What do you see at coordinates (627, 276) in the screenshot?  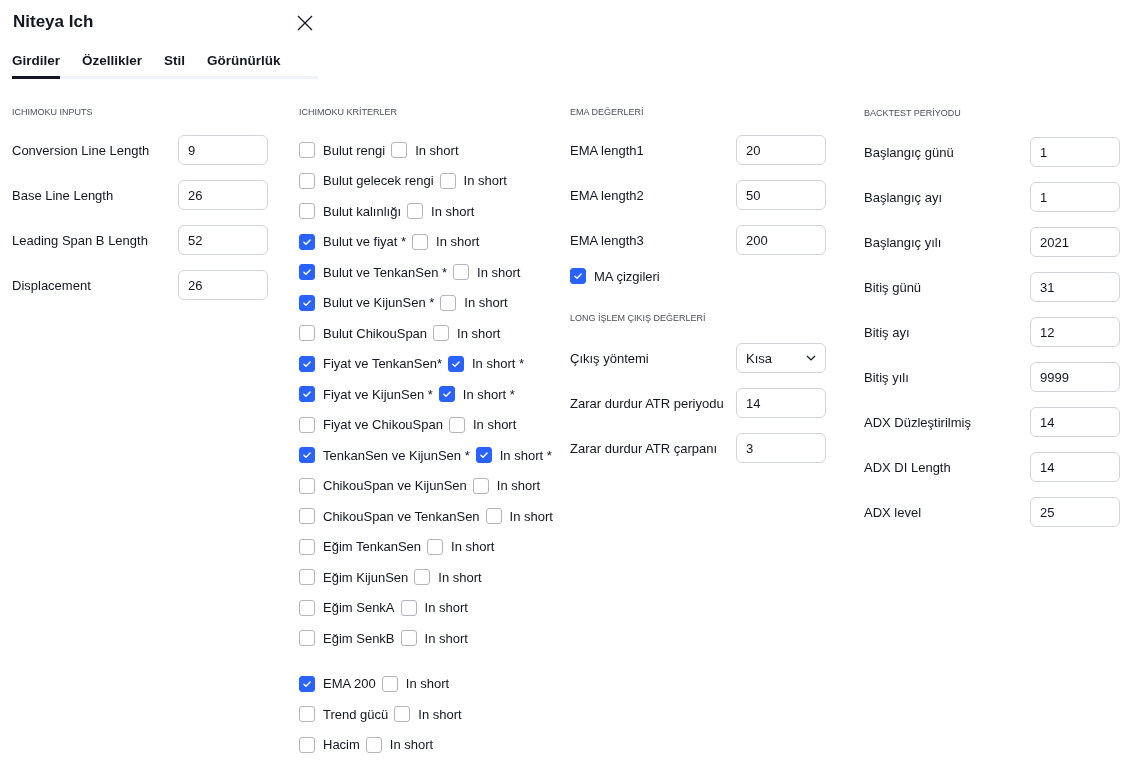 I see `checkbox-label: MA çizgileri` at bounding box center [627, 276].